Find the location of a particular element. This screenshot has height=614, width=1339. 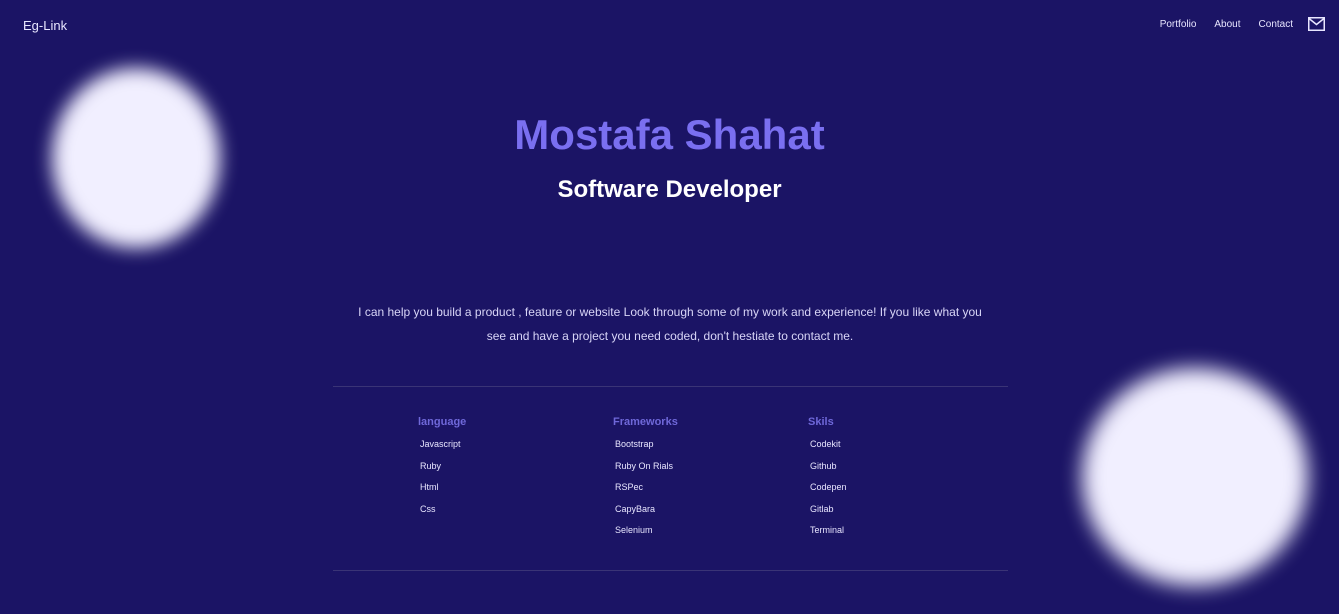

list-item: Javascript is located at coordinates (440, 444).